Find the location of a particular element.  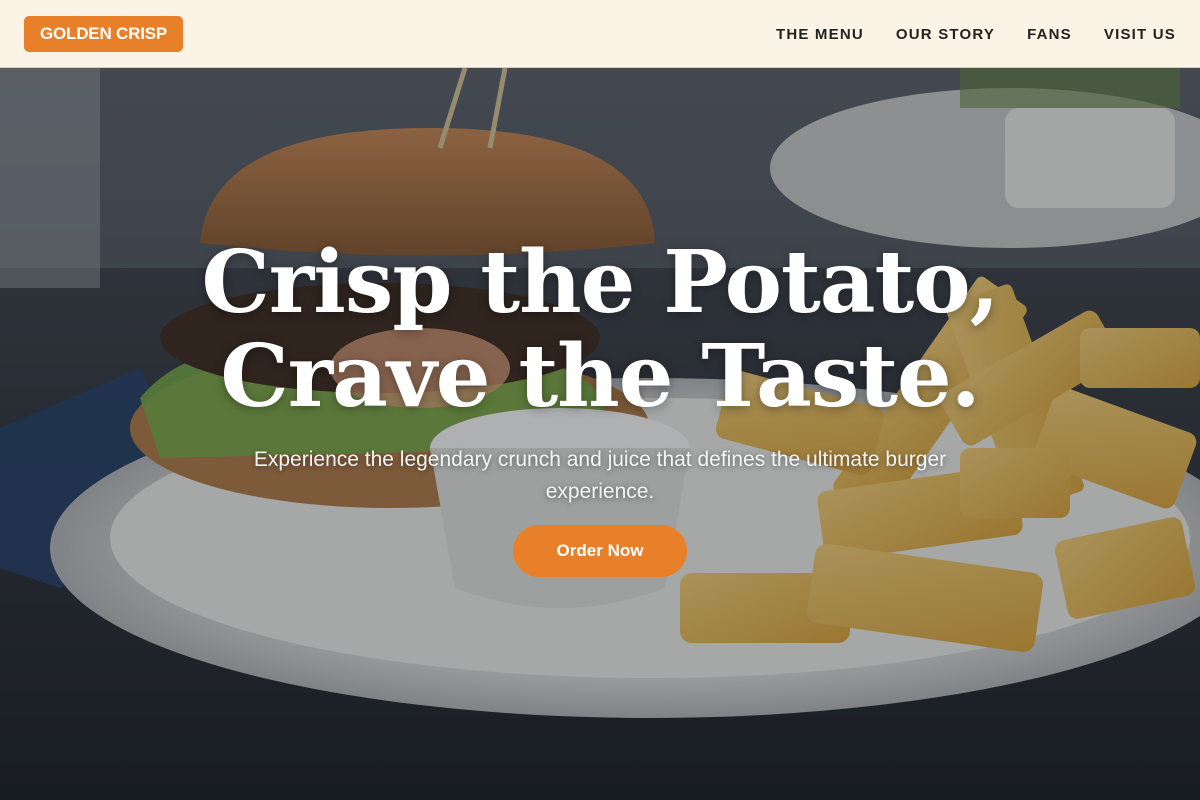

nav-link-menu: THE MENU is located at coordinates (820, 34).